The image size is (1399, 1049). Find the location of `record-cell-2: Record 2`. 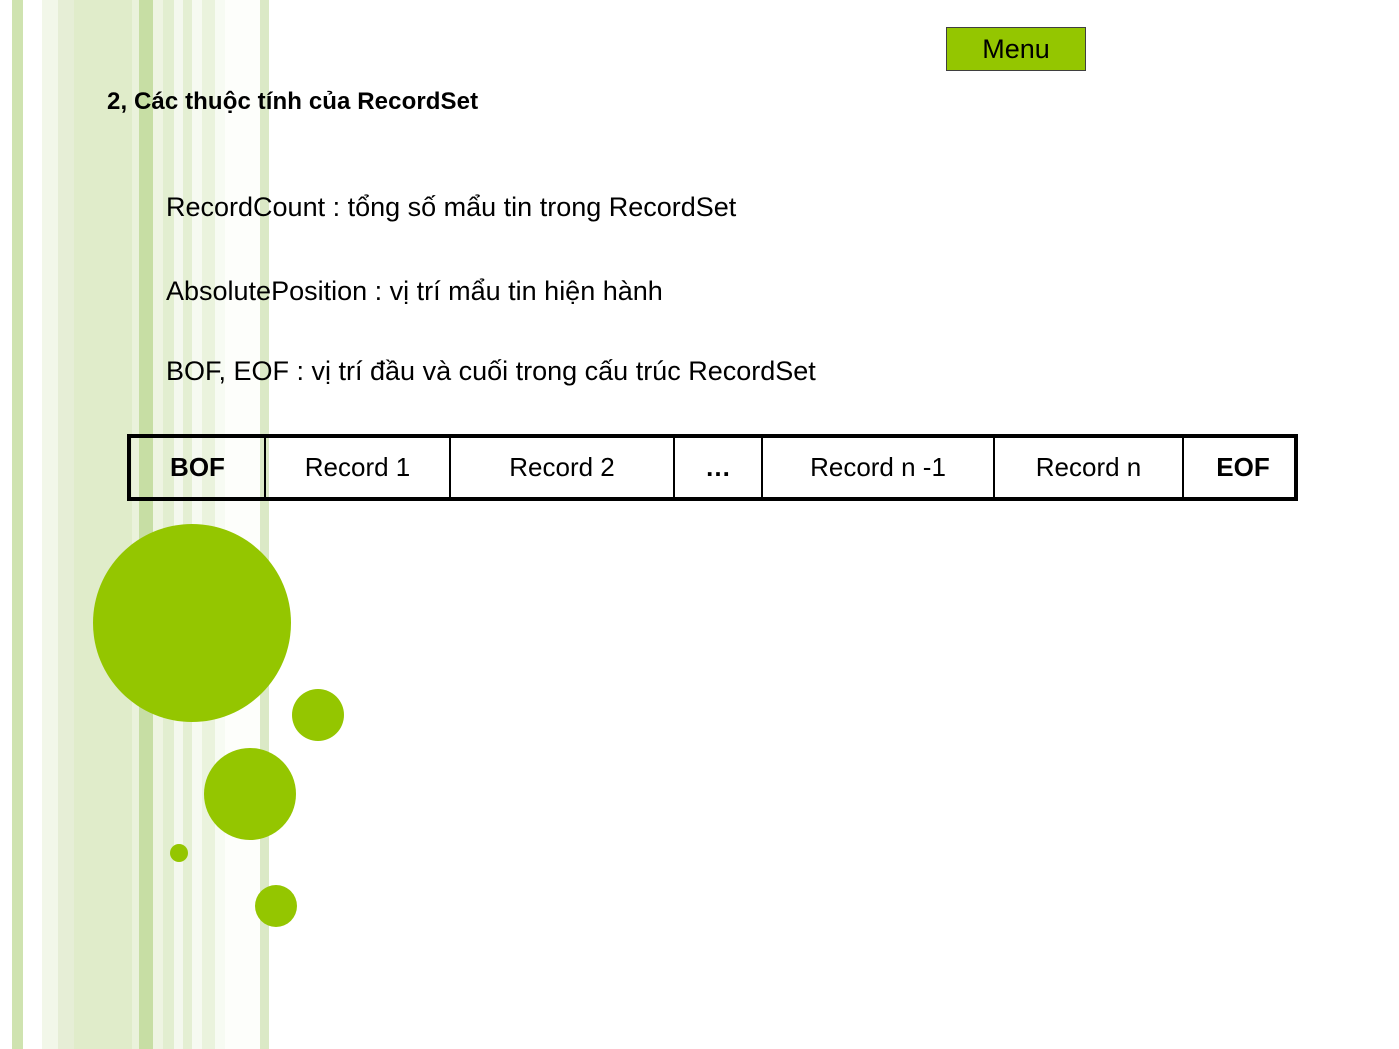

record-cell-2: Record 2 is located at coordinates (563, 467).